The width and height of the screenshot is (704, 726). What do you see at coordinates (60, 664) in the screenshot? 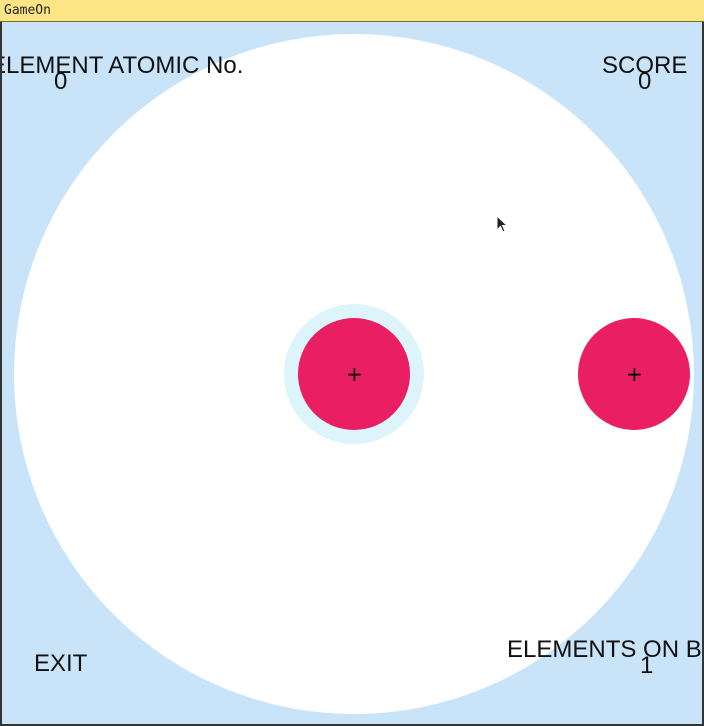
I see `exit-button: EXIT` at bounding box center [60, 664].